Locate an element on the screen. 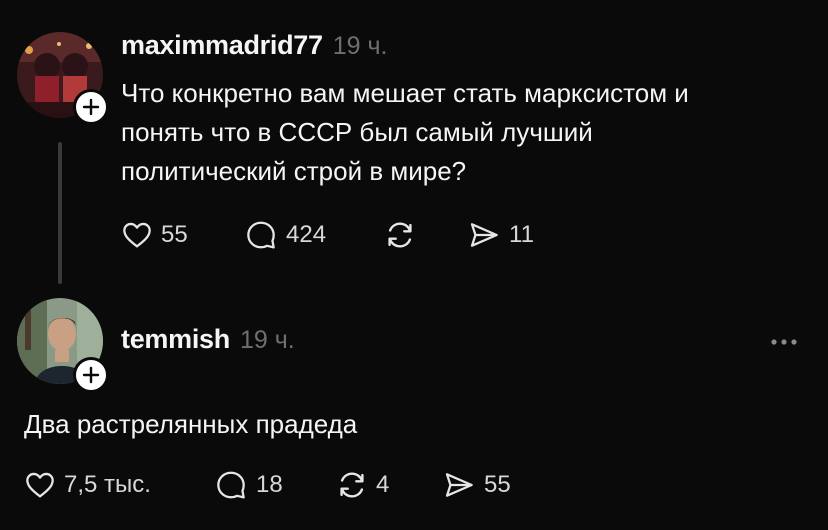 Image resolution: width=828 pixels, height=530 pixels. follow-button-maximmadrid77 is located at coordinates (91, 107).